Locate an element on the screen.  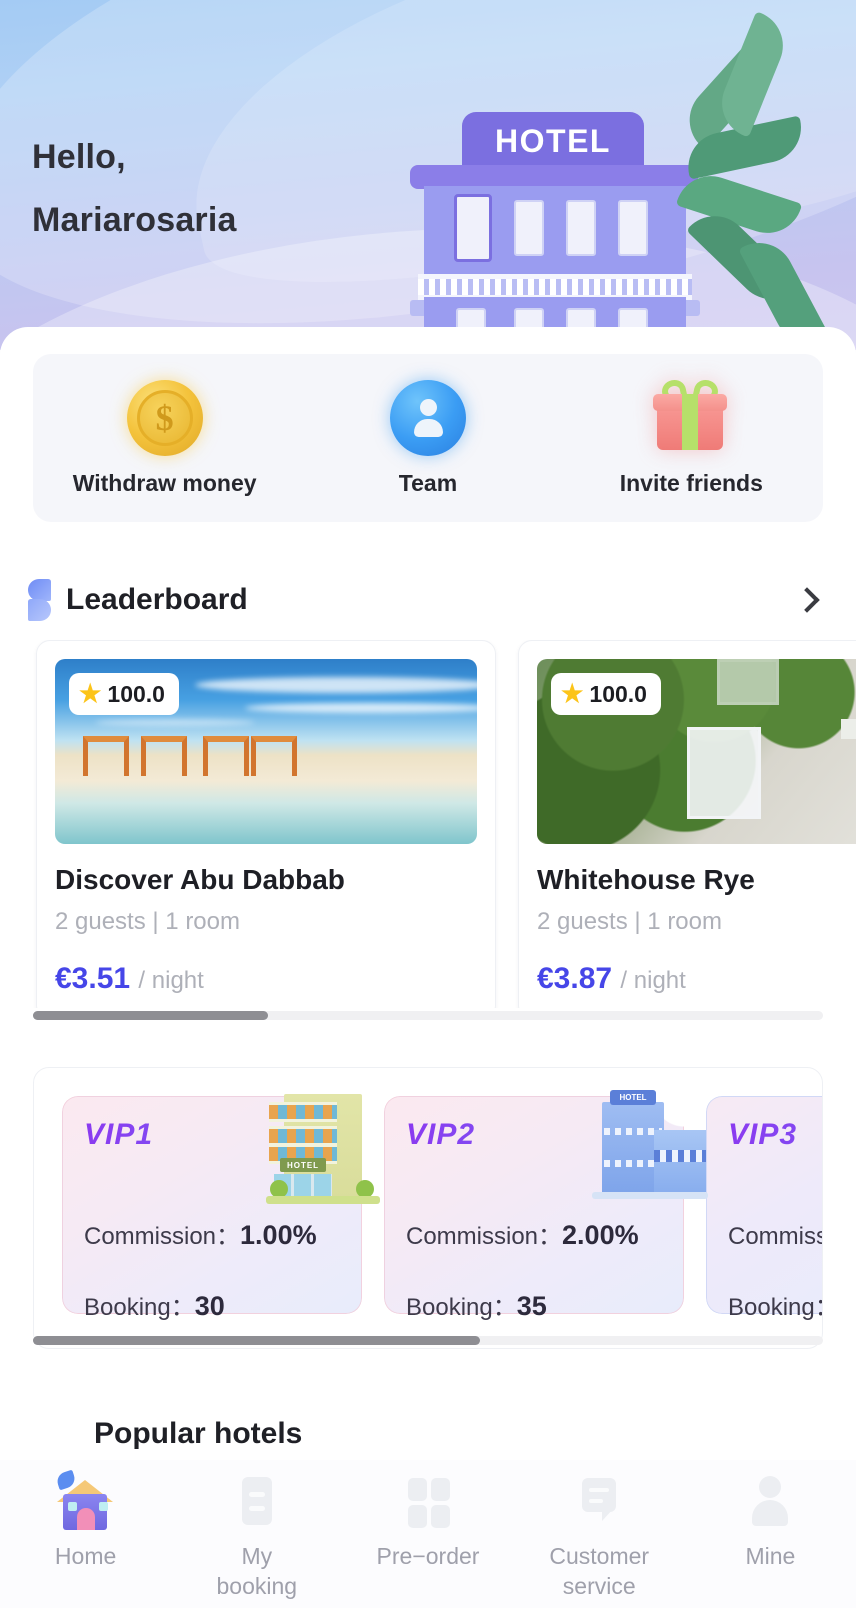
leaderboard-title: Leaderboard is located at coordinates (157, 599).